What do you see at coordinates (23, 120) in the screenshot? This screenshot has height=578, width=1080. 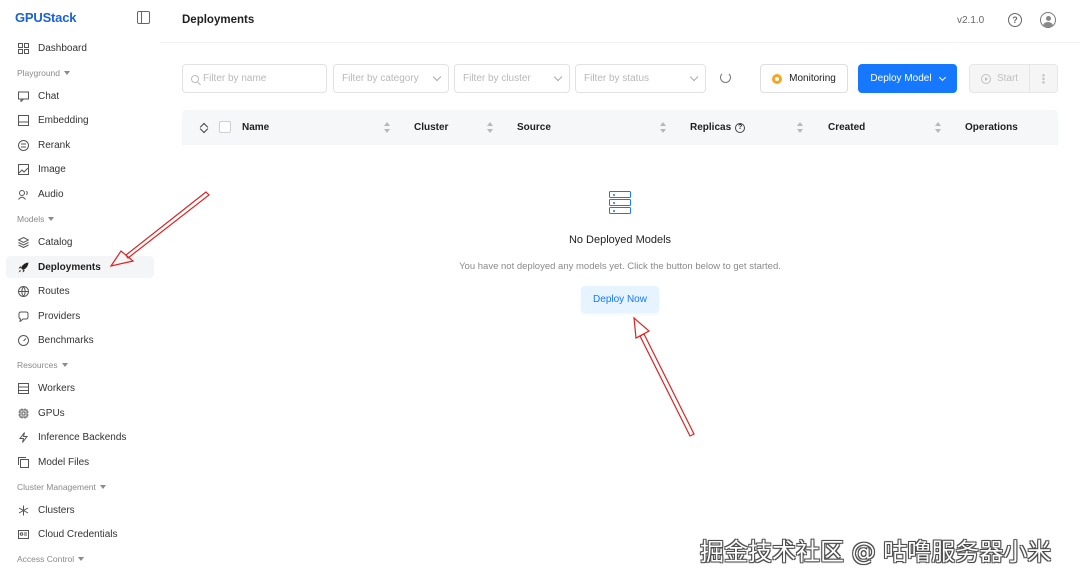 I see `embedding-icon` at bounding box center [23, 120].